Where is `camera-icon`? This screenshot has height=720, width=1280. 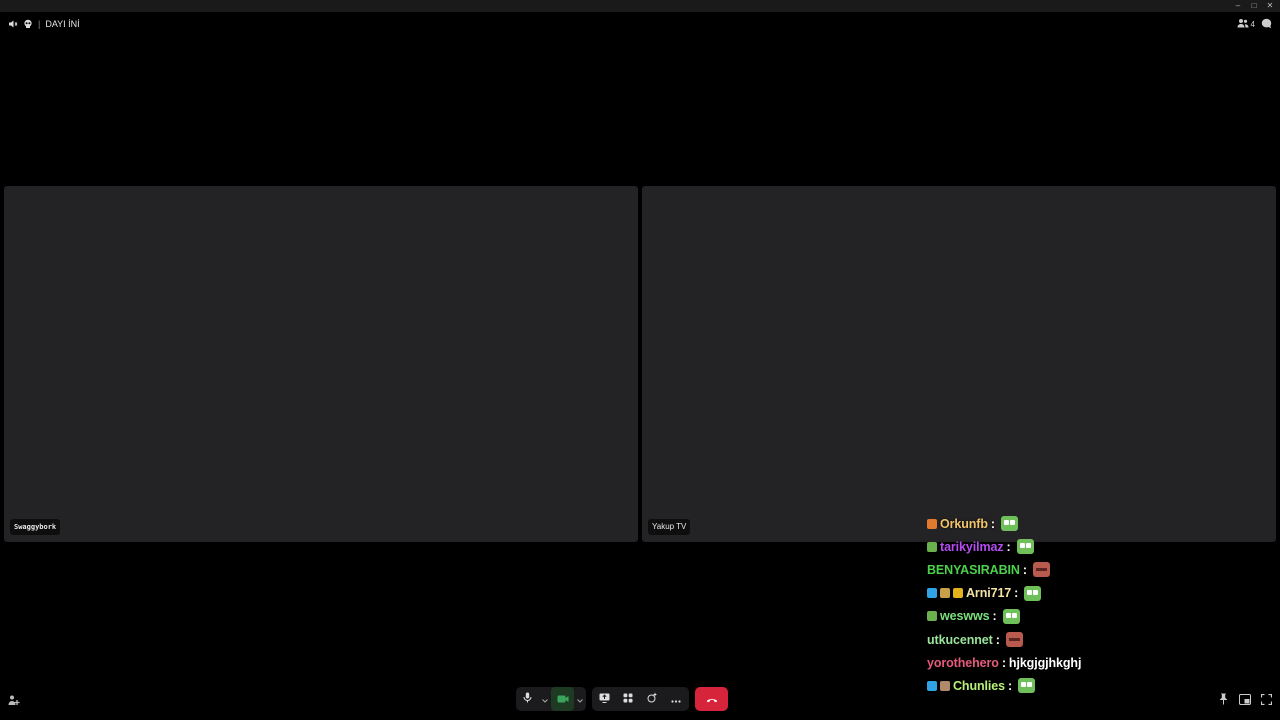 camera-icon is located at coordinates (563, 699).